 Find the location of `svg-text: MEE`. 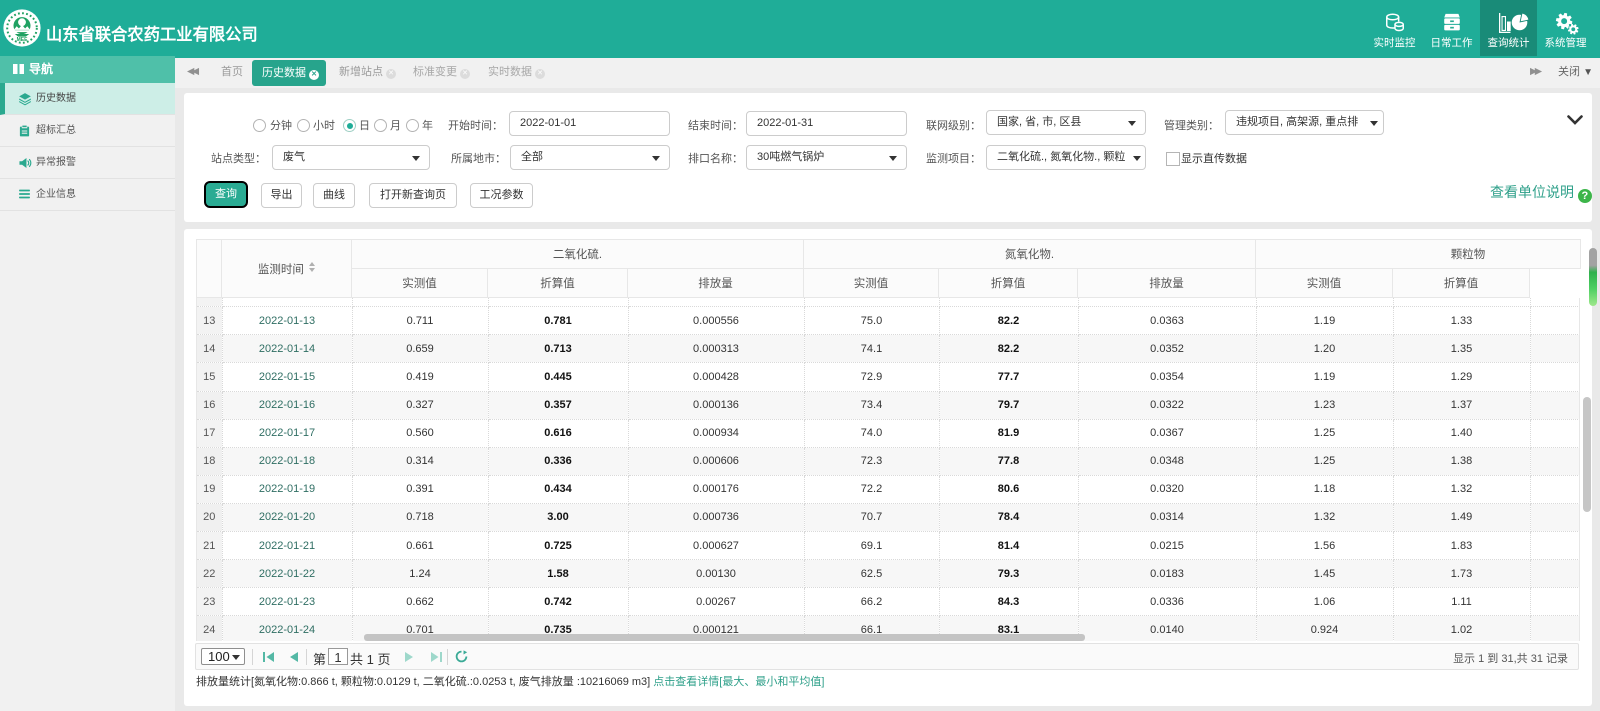

svg-text: MEE is located at coordinates (23, 40).